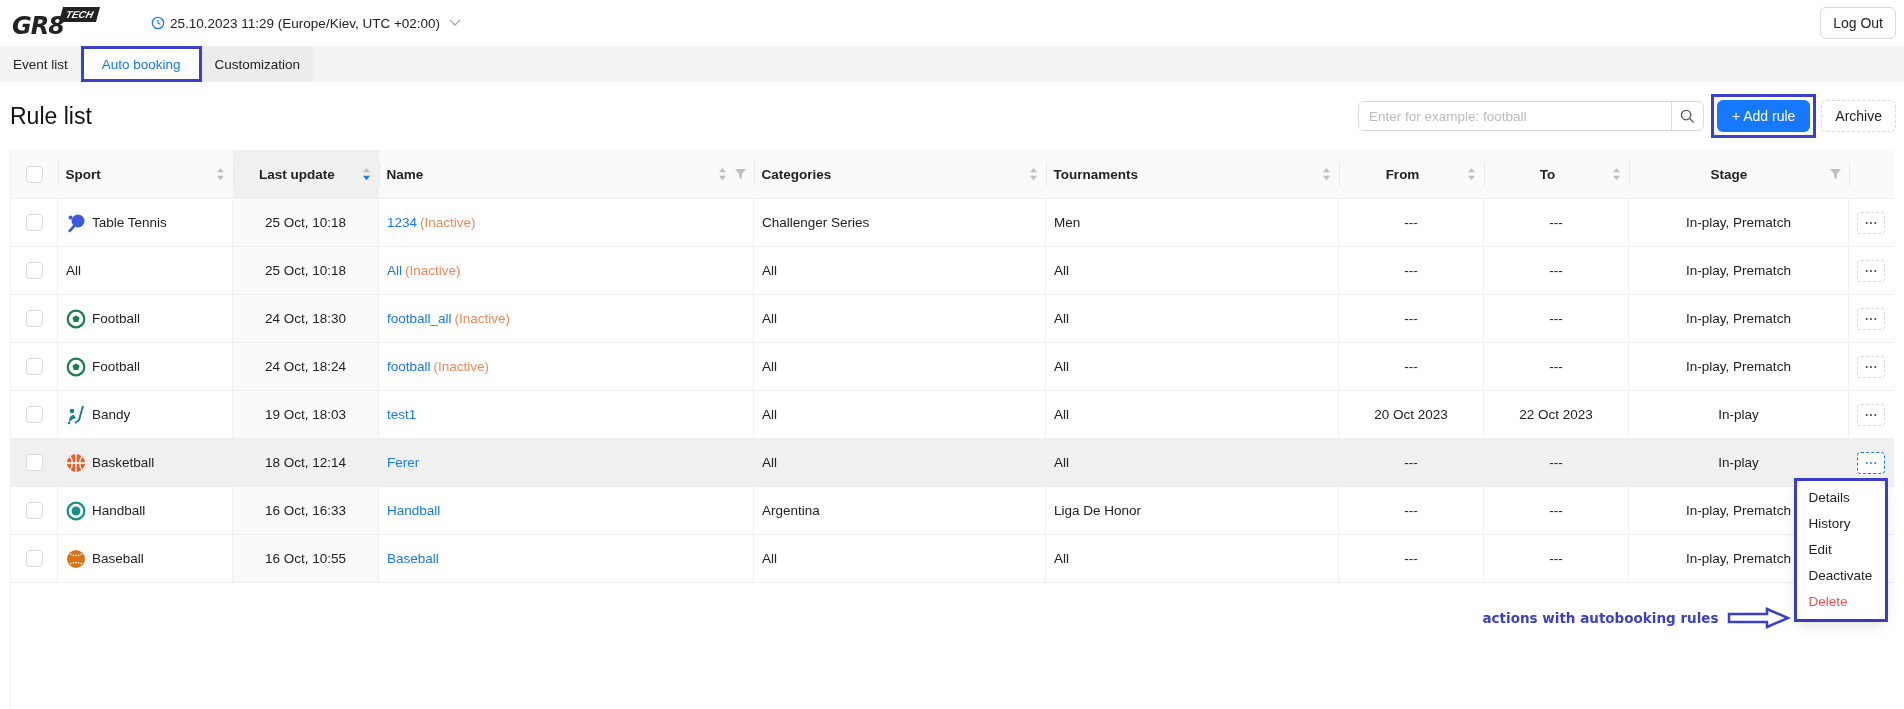 Image resolution: width=1904 pixels, height=709 pixels. Describe the element at coordinates (1840, 523) in the screenshot. I see `menu-item: History` at that location.